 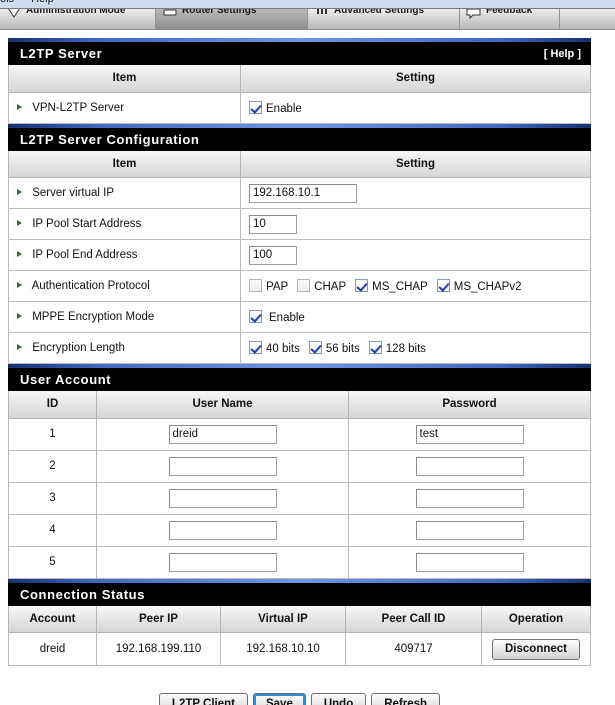 I want to click on checkbox-enc-128-bits, so click(x=375, y=347).